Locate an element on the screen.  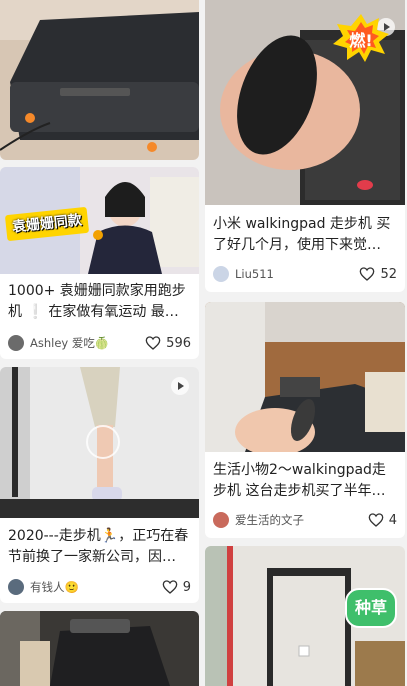
like-count: 4 is located at coordinates (392, 520).